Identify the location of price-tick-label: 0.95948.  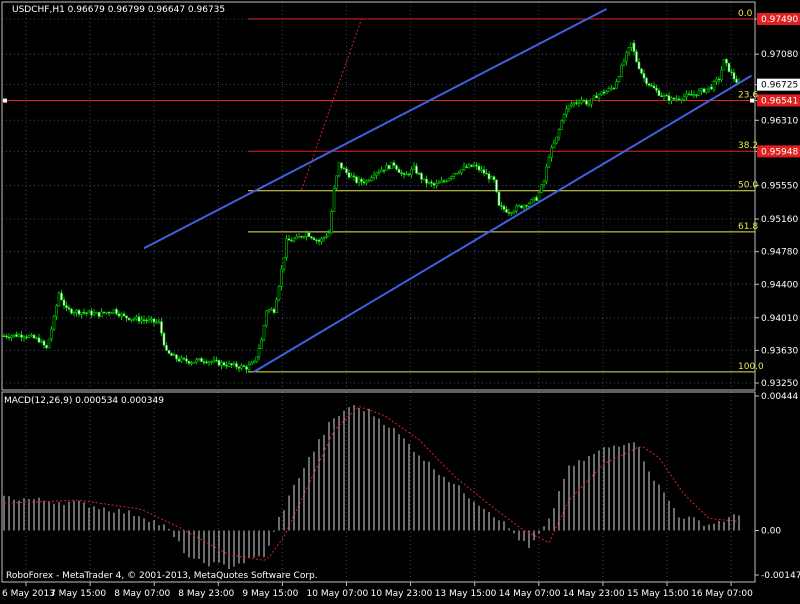
(779, 152).